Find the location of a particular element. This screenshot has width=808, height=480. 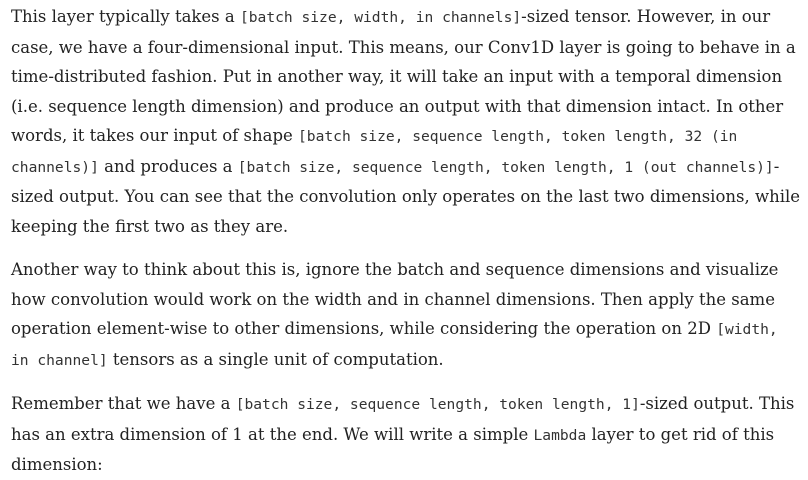

paragraph-text: Remember that we have a is located at coordinates (123, 403).